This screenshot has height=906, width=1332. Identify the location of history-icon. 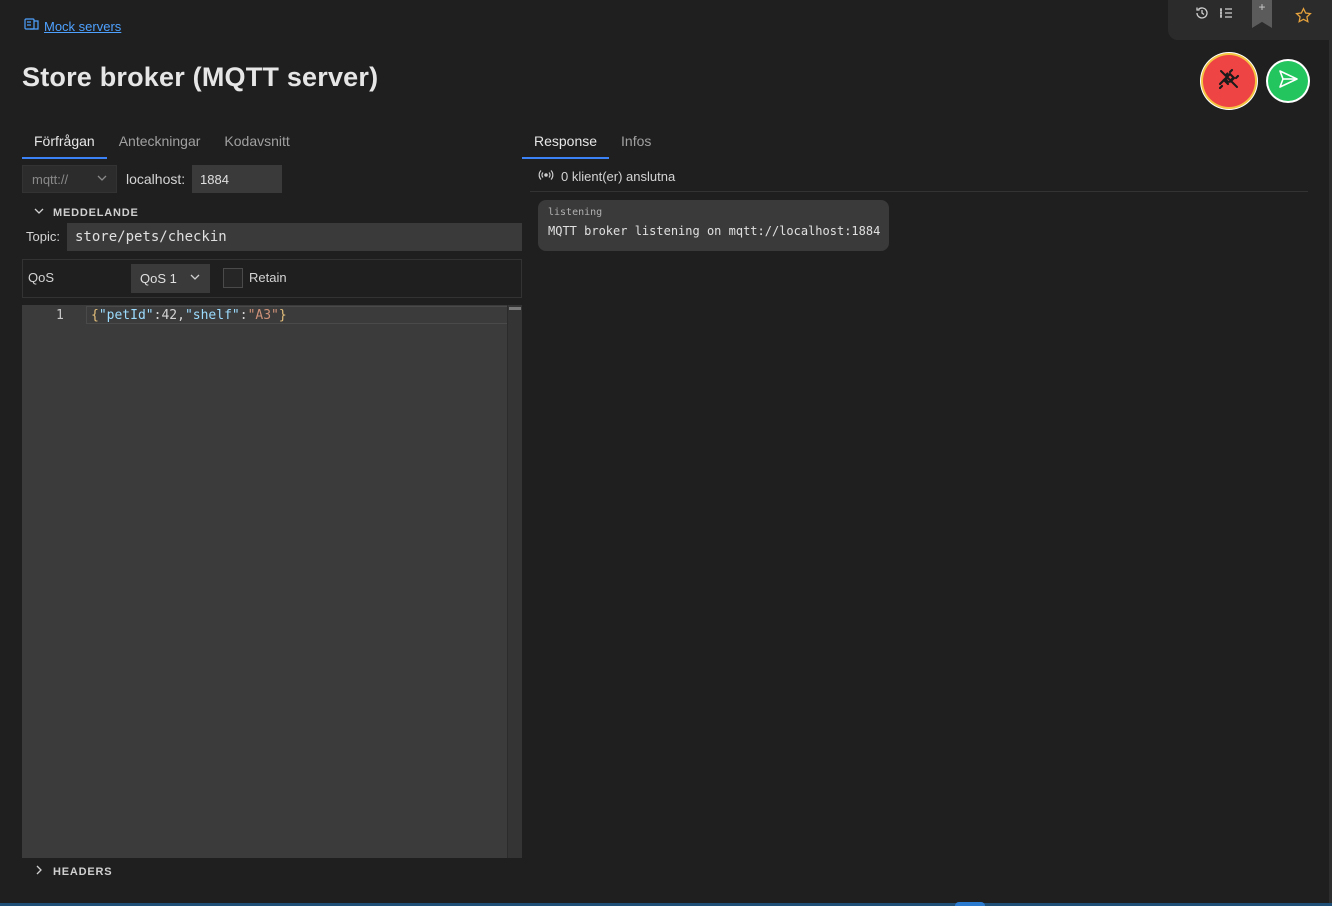
(1202, 13).